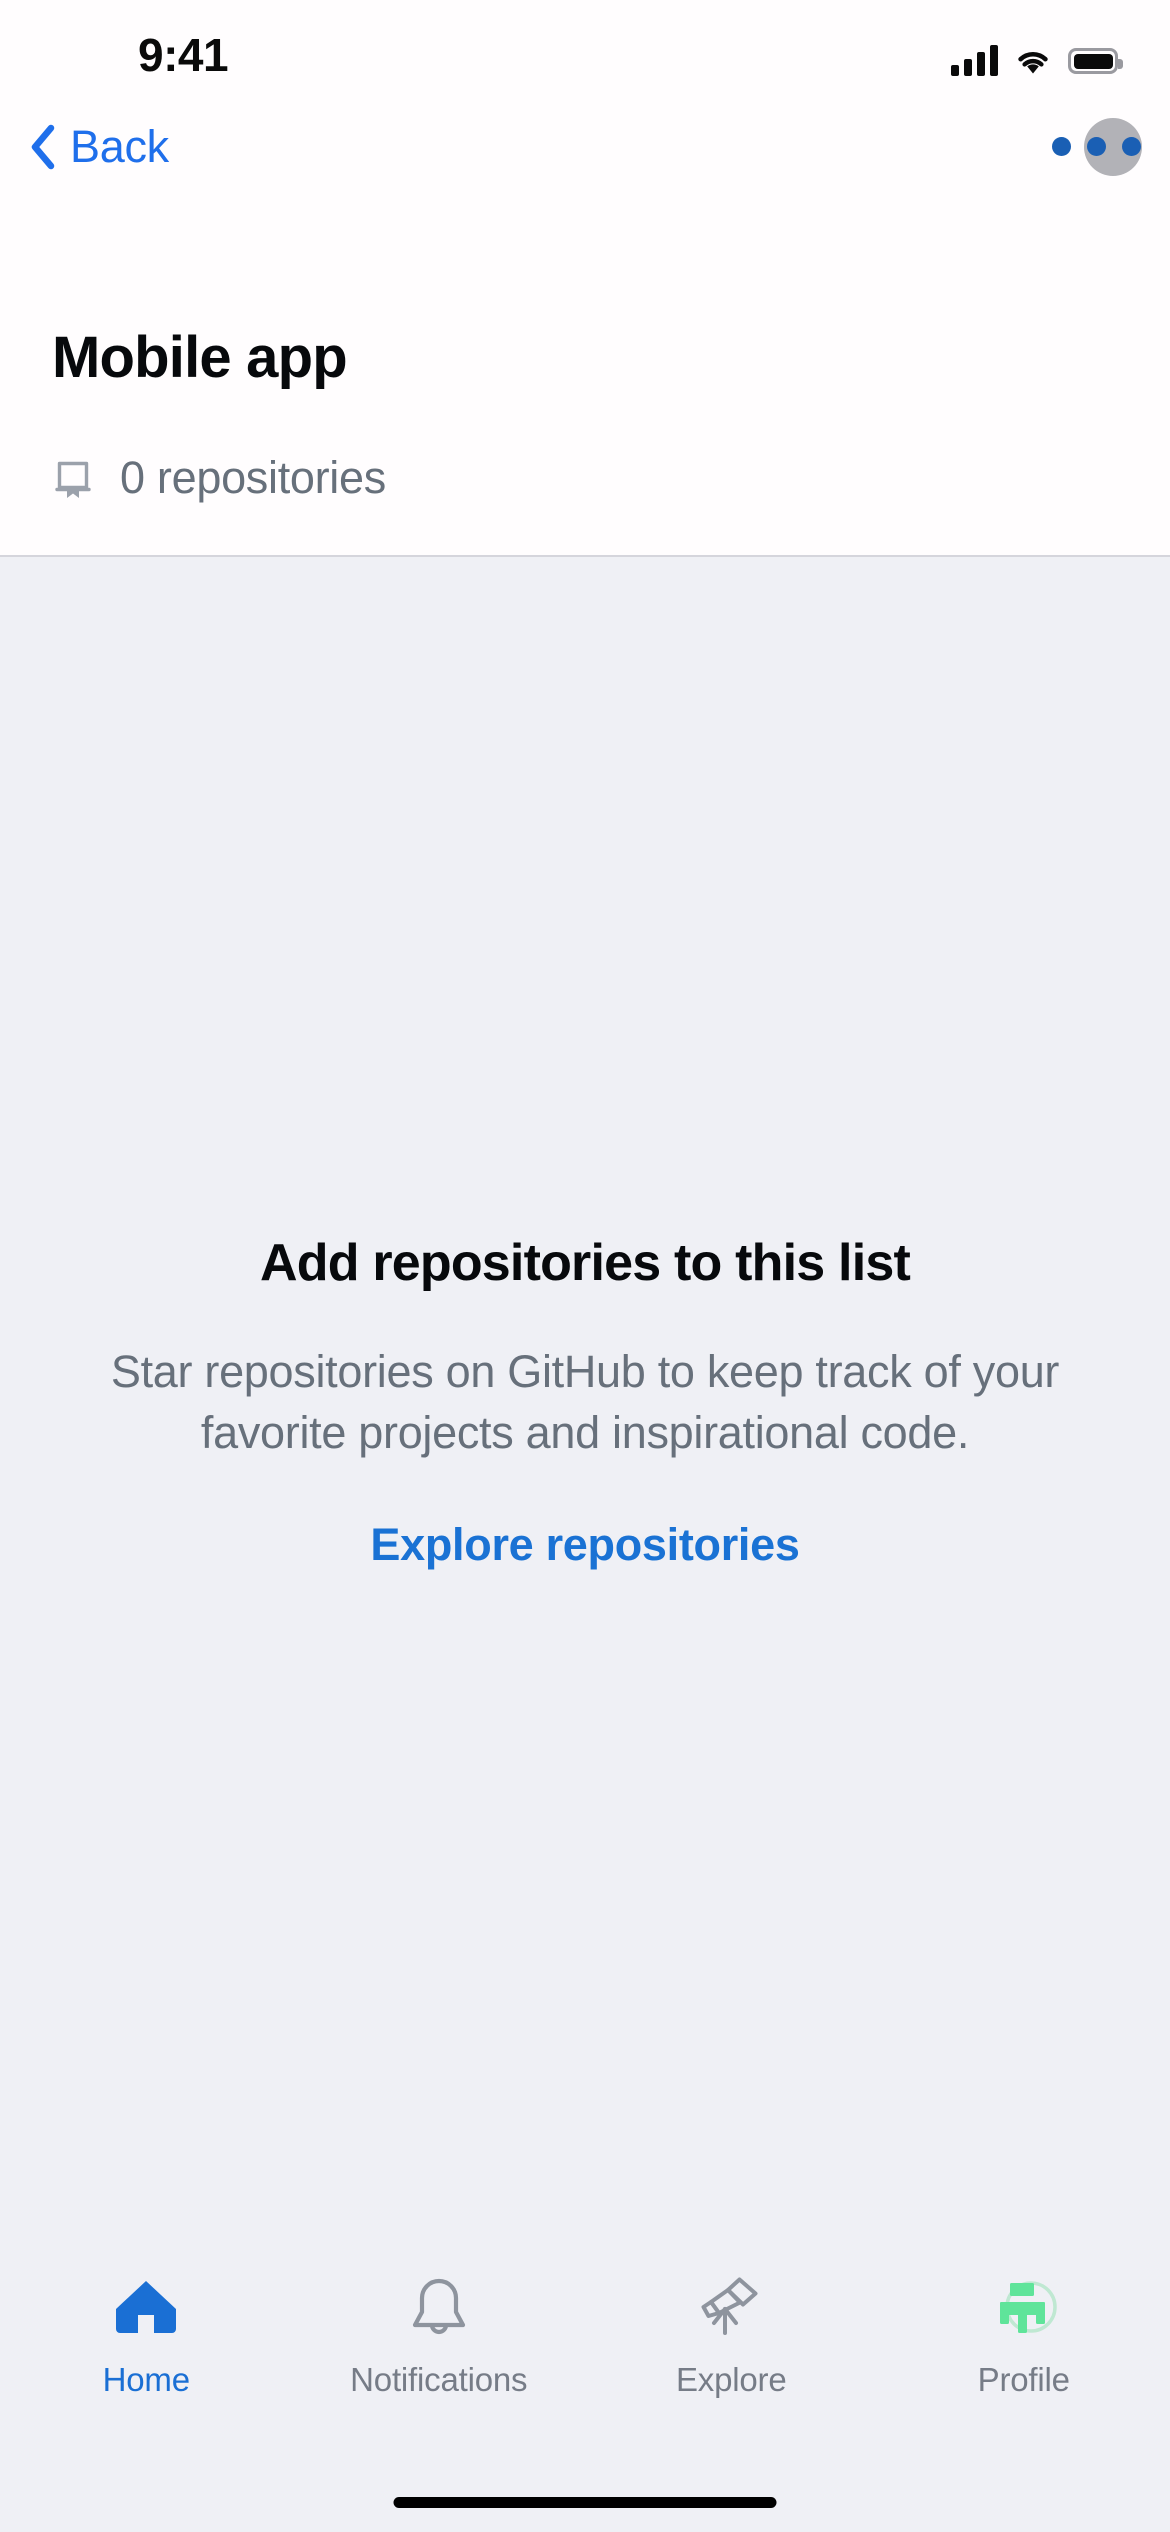 Image resolution: width=1170 pixels, height=2532 pixels. I want to click on repository-count: 0 repositories, so click(219, 478).